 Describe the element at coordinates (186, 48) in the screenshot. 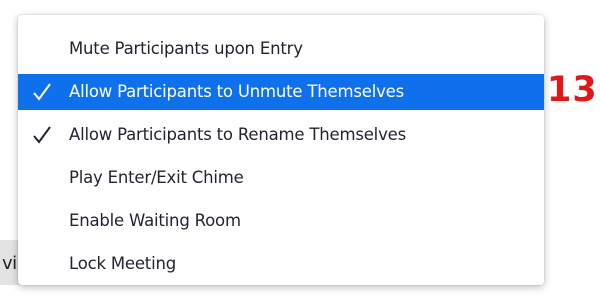

I see `menu-item-label: Mute Participants upon Entry` at that location.